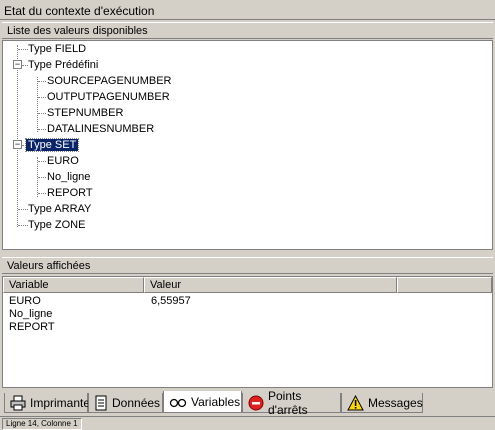  I want to click on tree-section-header: Liste des valeurs disponibles, so click(247, 30).